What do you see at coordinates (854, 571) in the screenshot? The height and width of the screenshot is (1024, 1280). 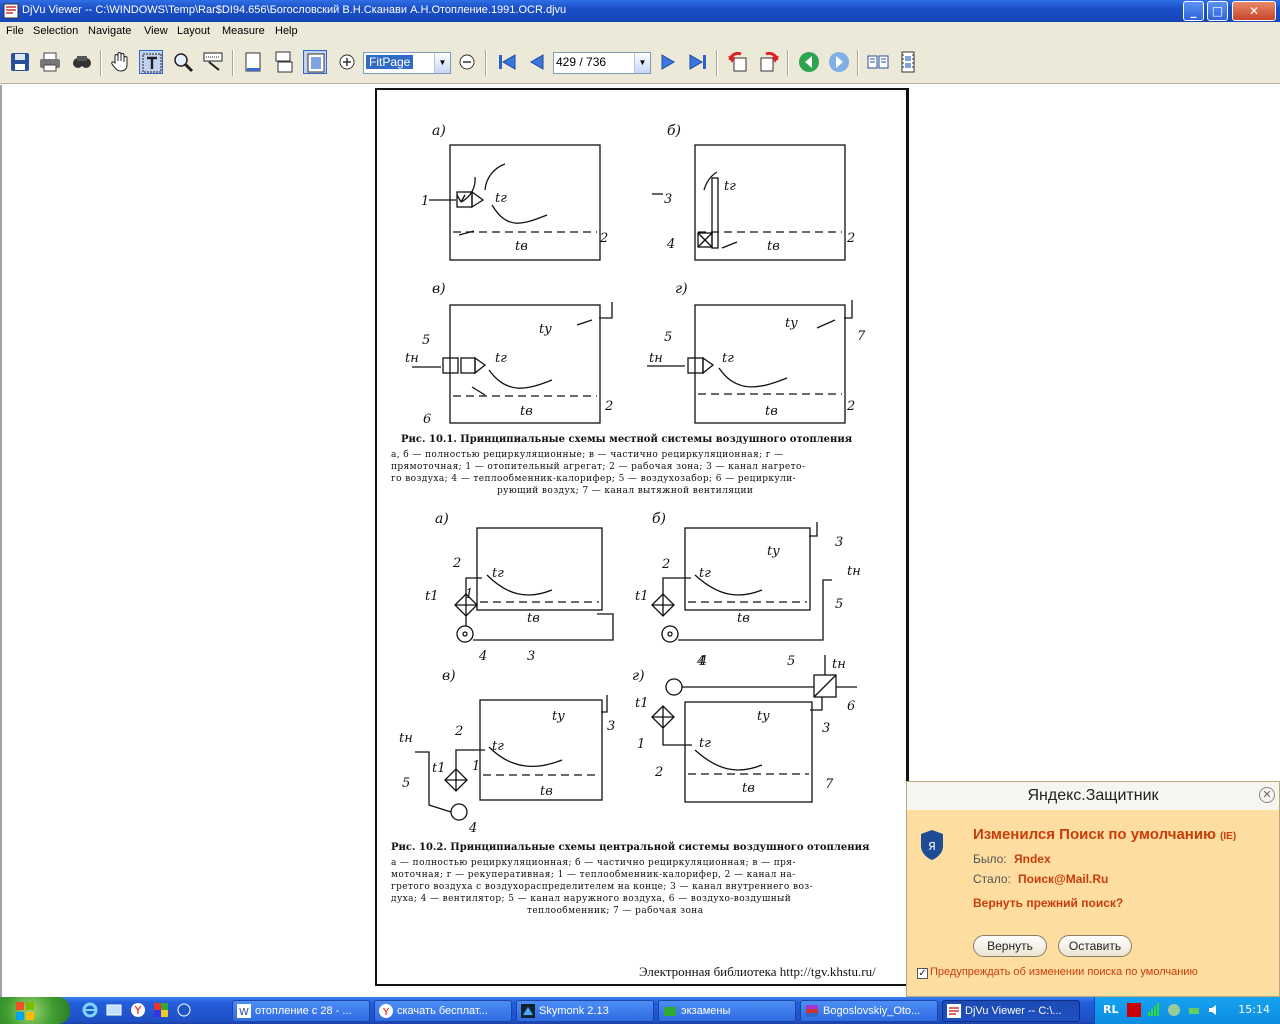 I see `svg-text: tн` at bounding box center [854, 571].